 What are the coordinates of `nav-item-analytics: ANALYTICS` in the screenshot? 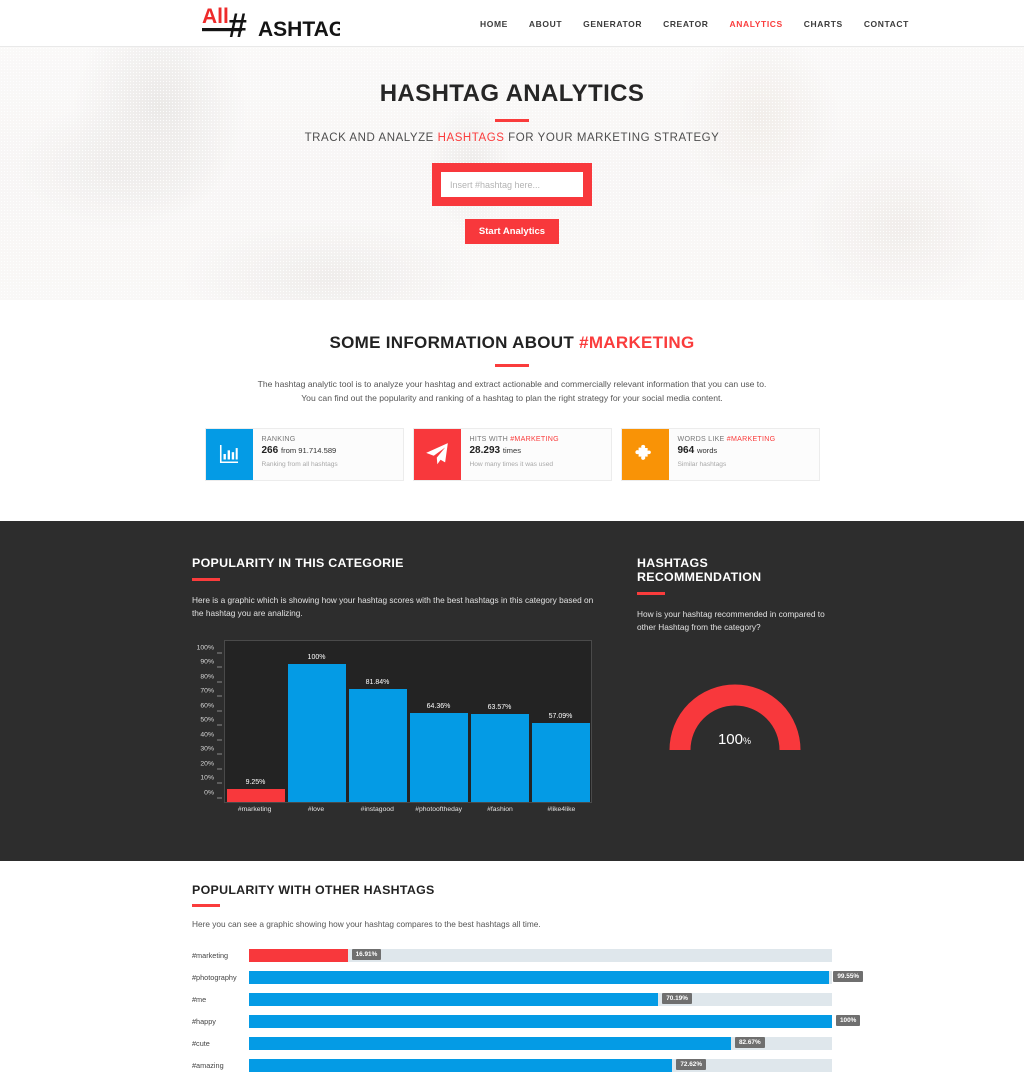 It's located at (756, 24).